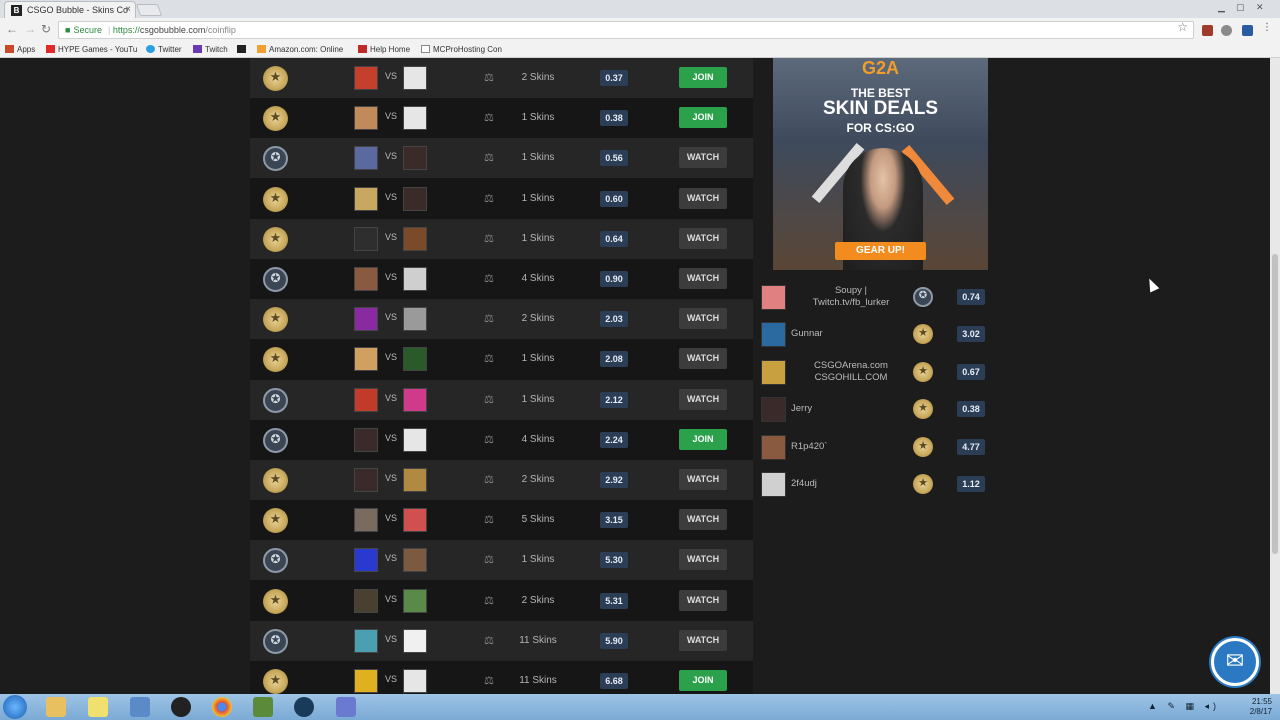 Image resolution: width=1280 pixels, height=720 pixels. Describe the element at coordinates (12, 29) in the screenshot. I see `back-icon: ←` at that location.